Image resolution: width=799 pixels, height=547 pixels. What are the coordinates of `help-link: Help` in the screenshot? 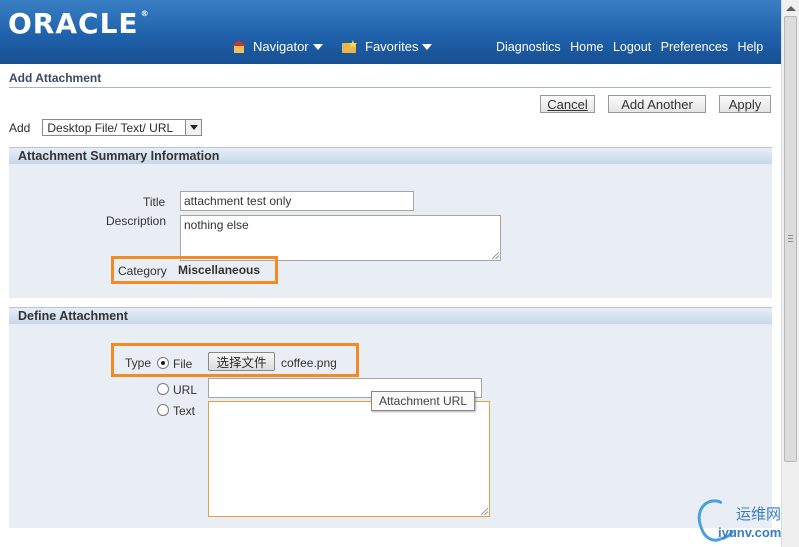 It's located at (751, 47).